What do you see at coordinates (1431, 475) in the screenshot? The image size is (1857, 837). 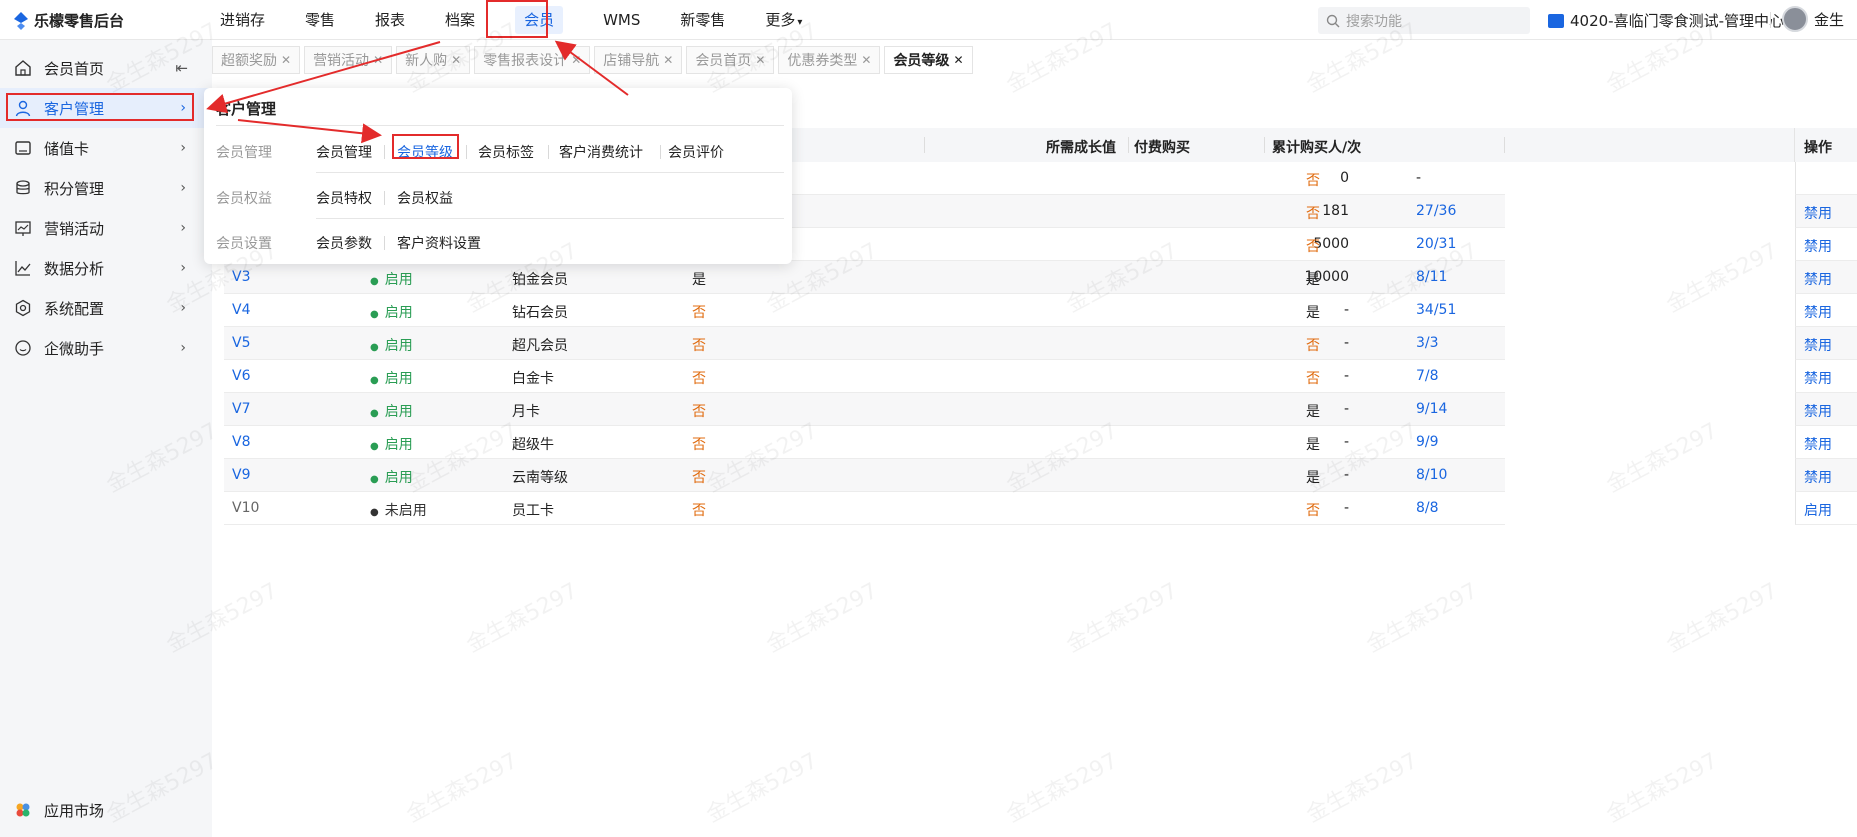 I see `purchase-count: 8/10` at bounding box center [1431, 475].